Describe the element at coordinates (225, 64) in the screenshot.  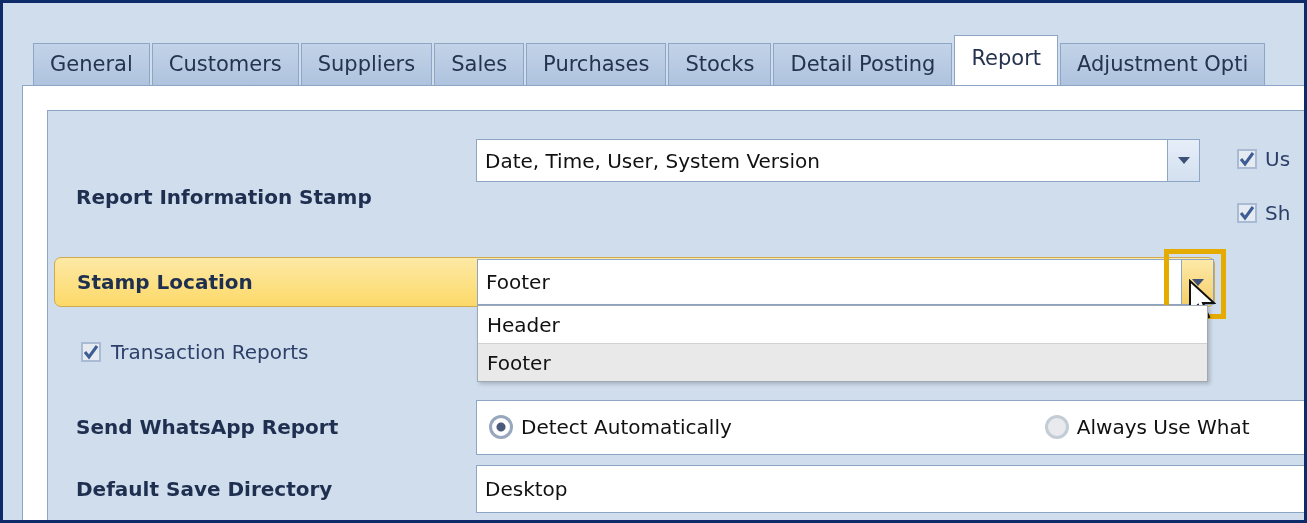
I see `tab: Customers` at that location.